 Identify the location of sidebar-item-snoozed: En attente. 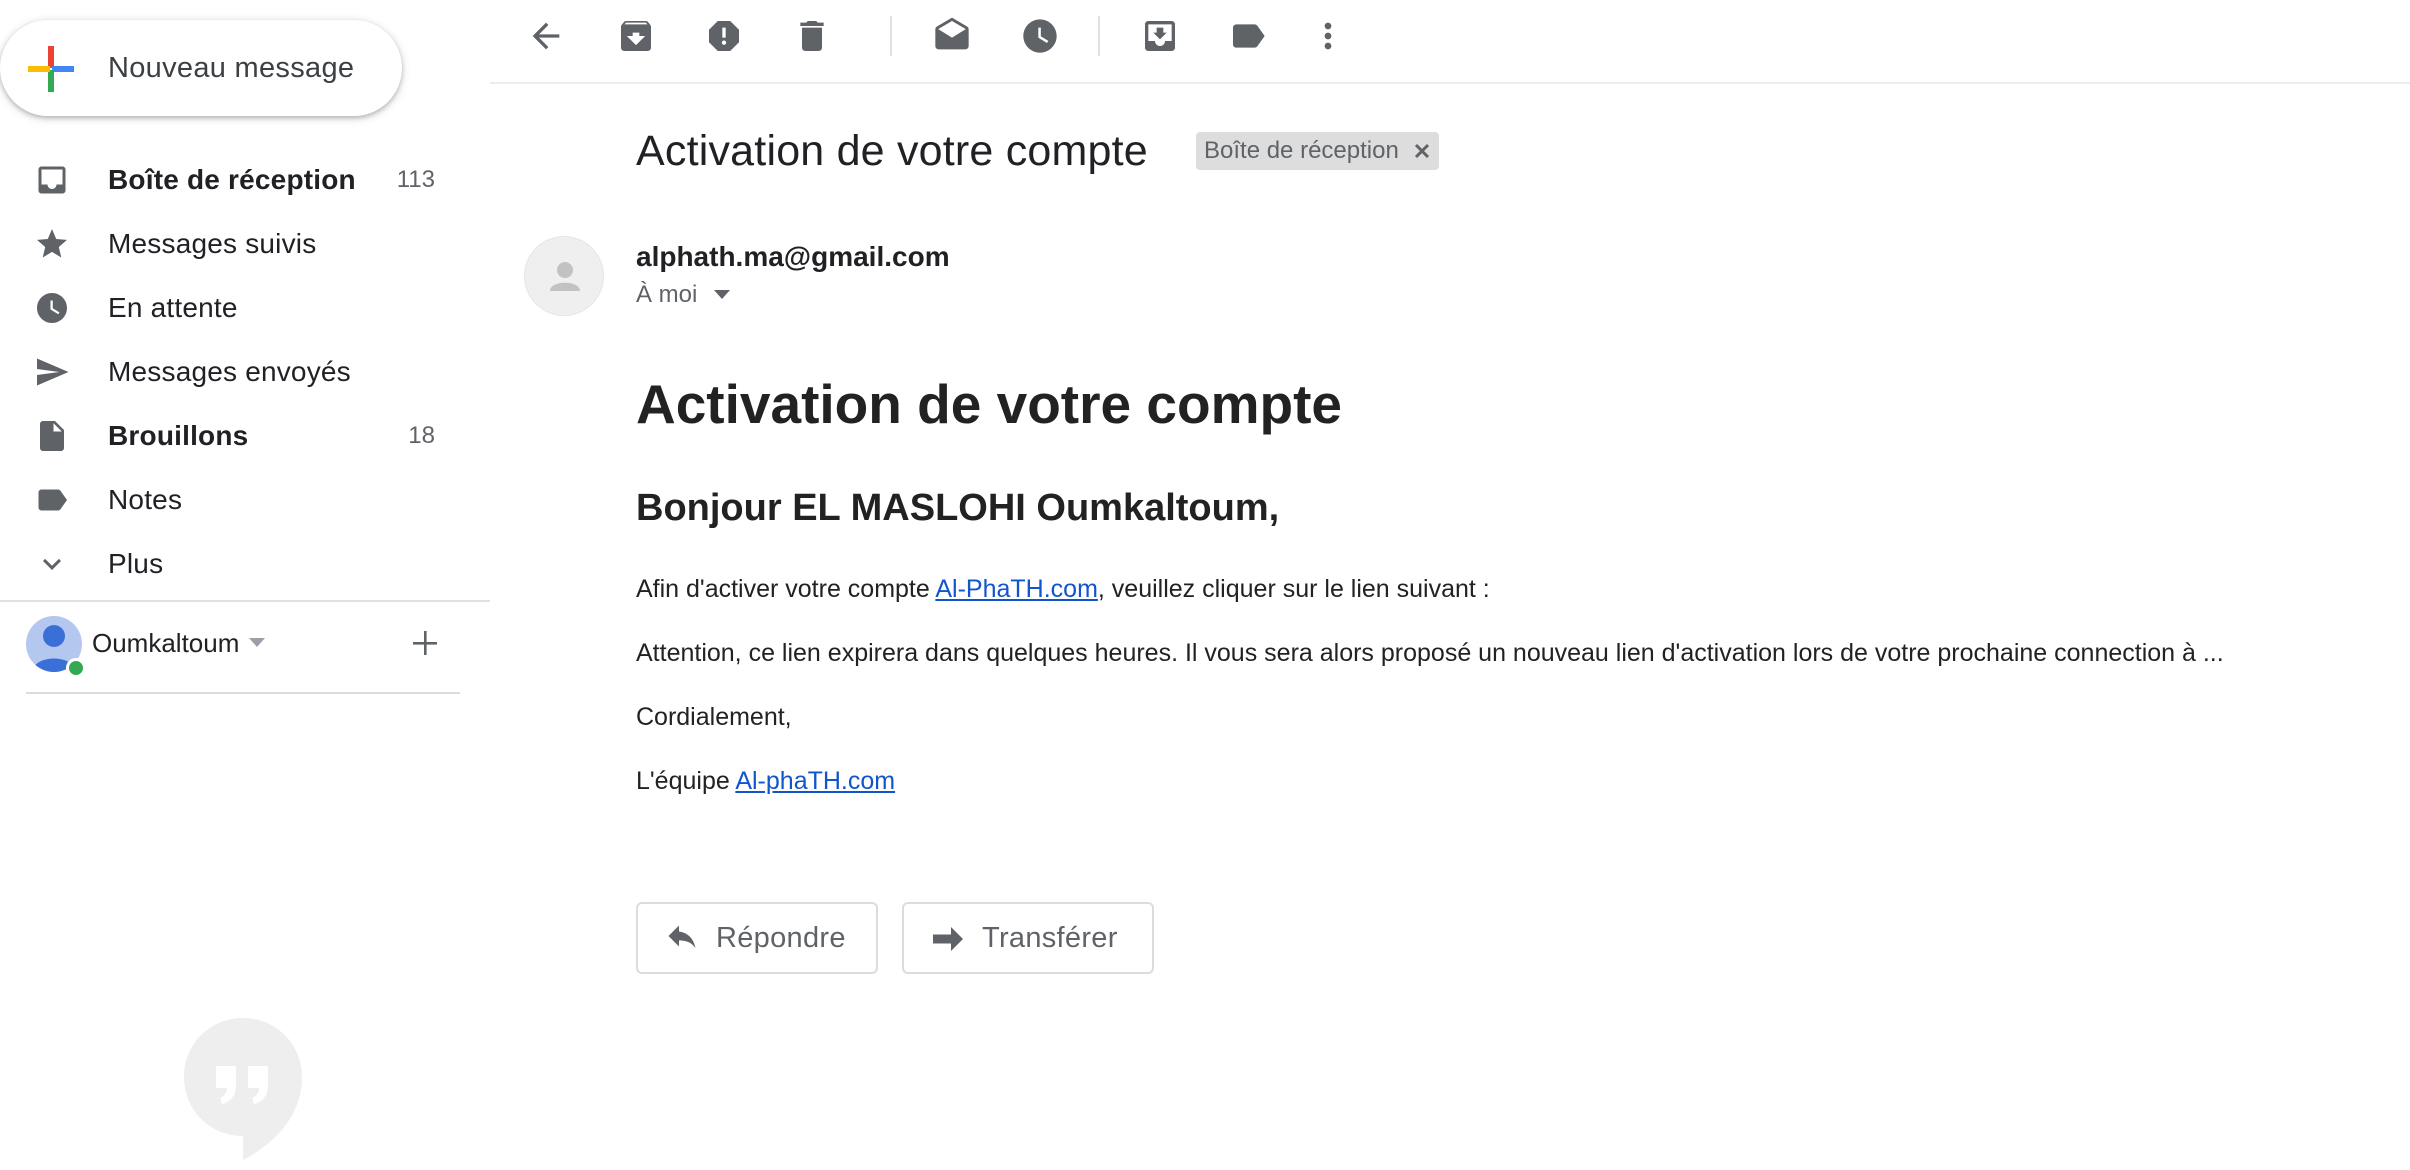
(230, 308).